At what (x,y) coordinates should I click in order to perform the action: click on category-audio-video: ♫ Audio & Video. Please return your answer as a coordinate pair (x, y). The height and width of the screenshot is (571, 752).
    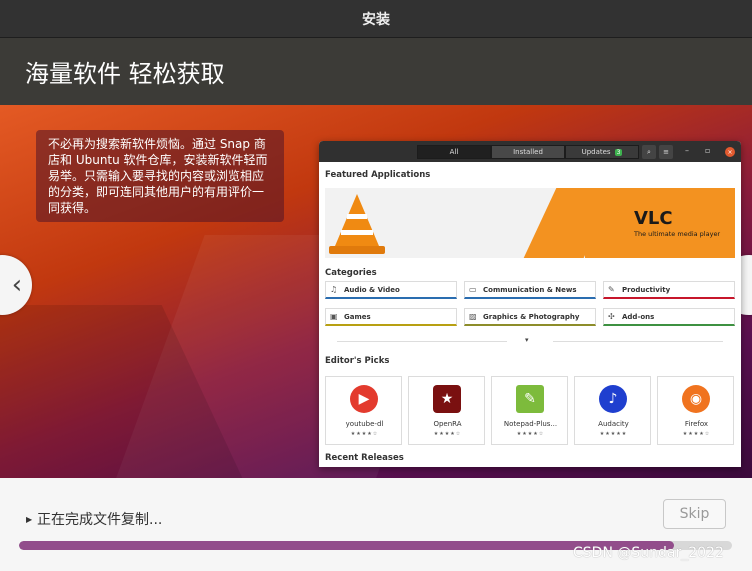
    Looking at the image, I should click on (391, 290).